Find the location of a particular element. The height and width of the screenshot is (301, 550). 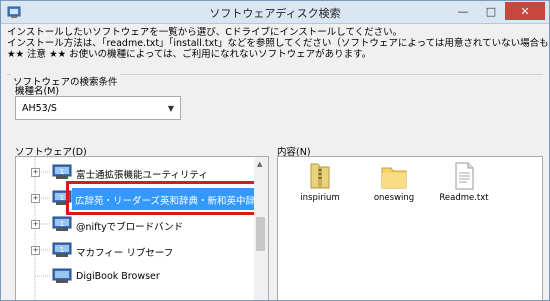

text-file-icon is located at coordinates (464, 176).